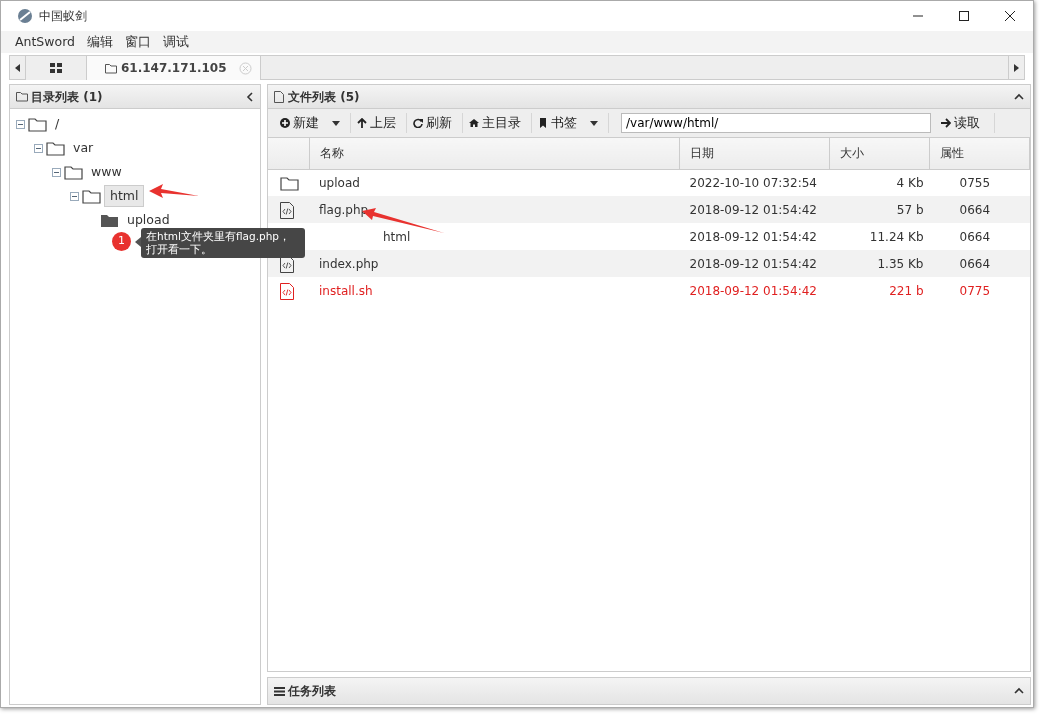  I want to click on toolbar-button: 上层, so click(379, 123).